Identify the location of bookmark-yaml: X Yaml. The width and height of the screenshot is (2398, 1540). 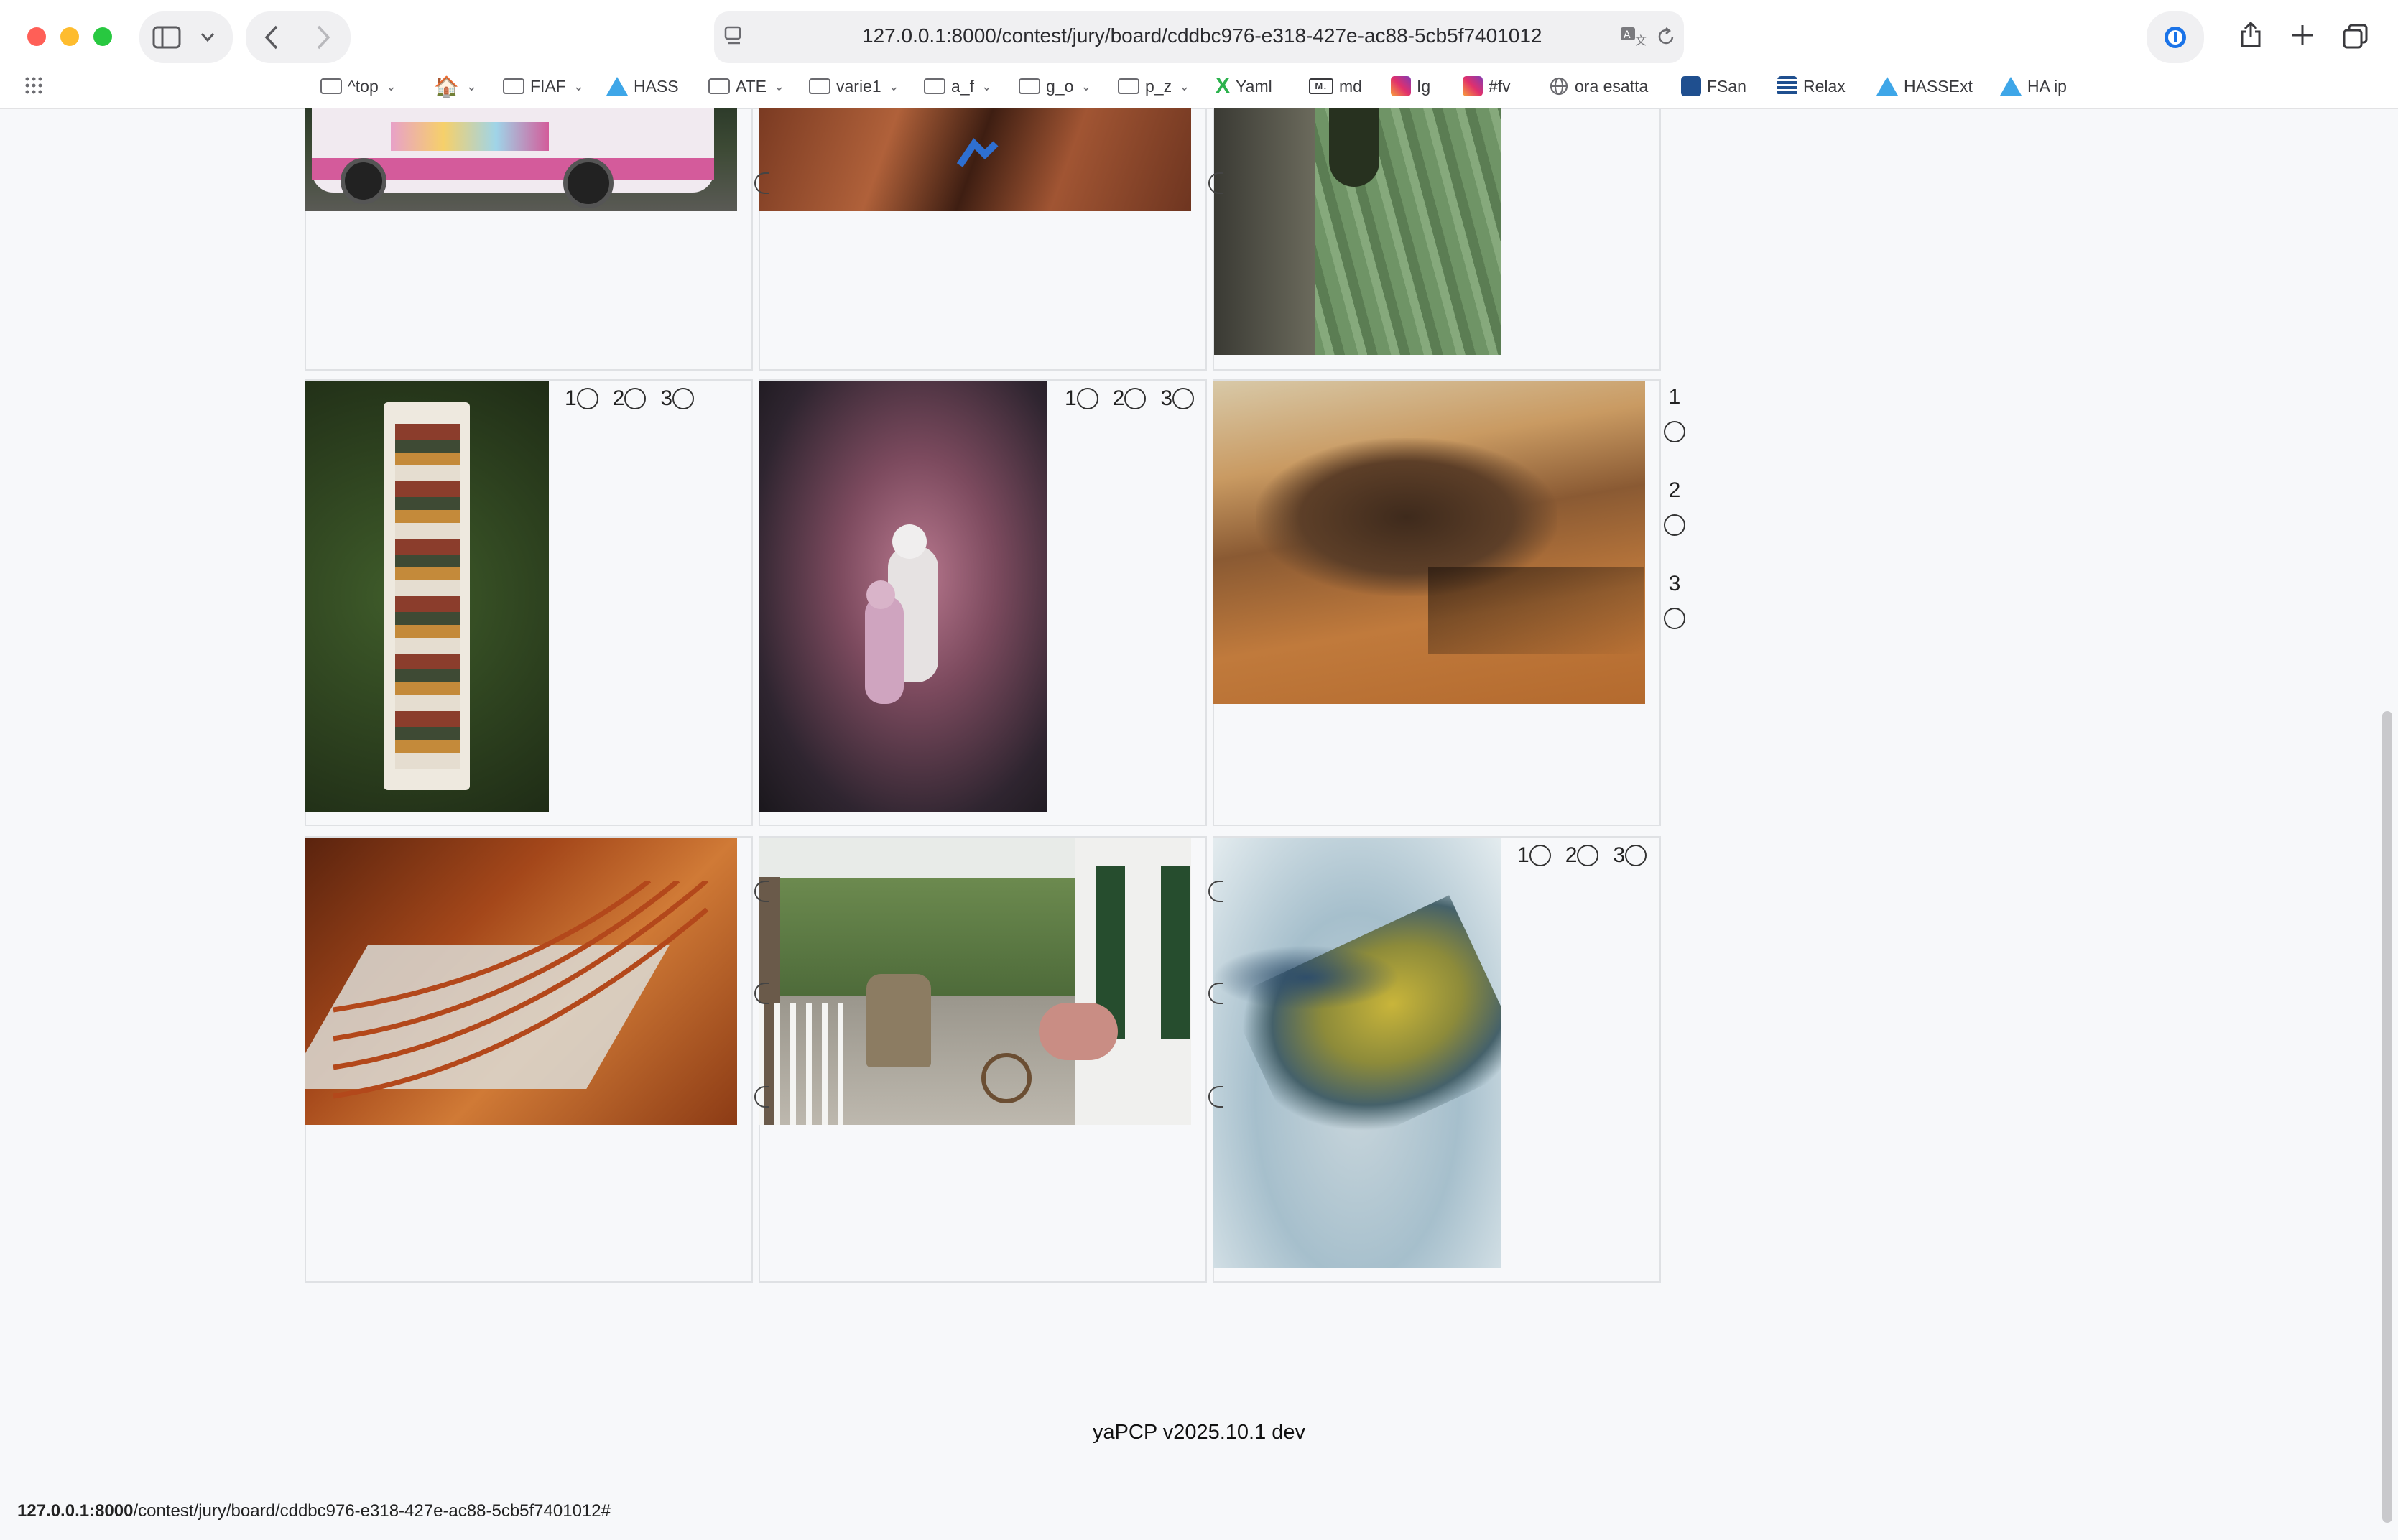
(1244, 86).